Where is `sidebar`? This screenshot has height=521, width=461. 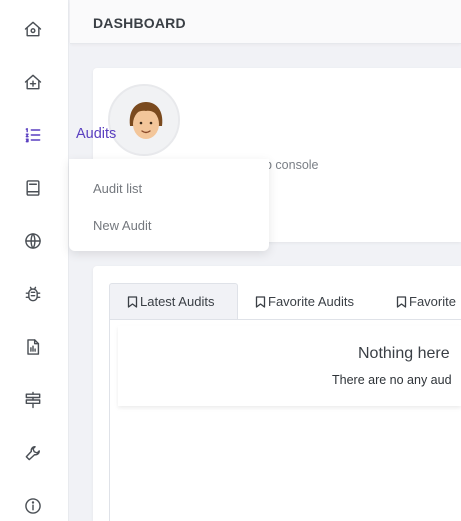 sidebar is located at coordinates (34, 260).